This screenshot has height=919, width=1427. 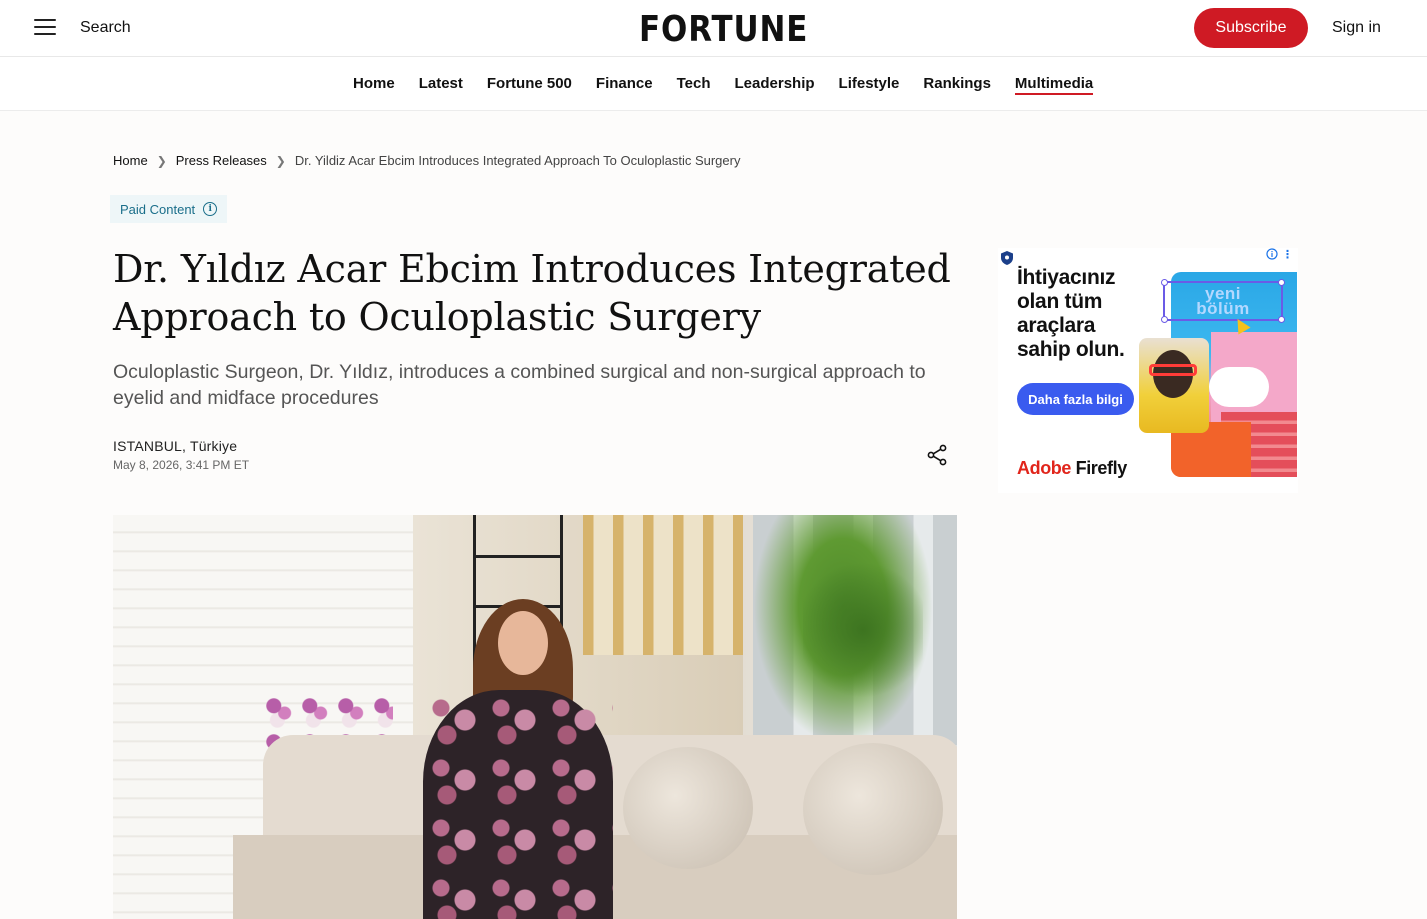 What do you see at coordinates (45, 28) in the screenshot?
I see `menu-icon` at bounding box center [45, 28].